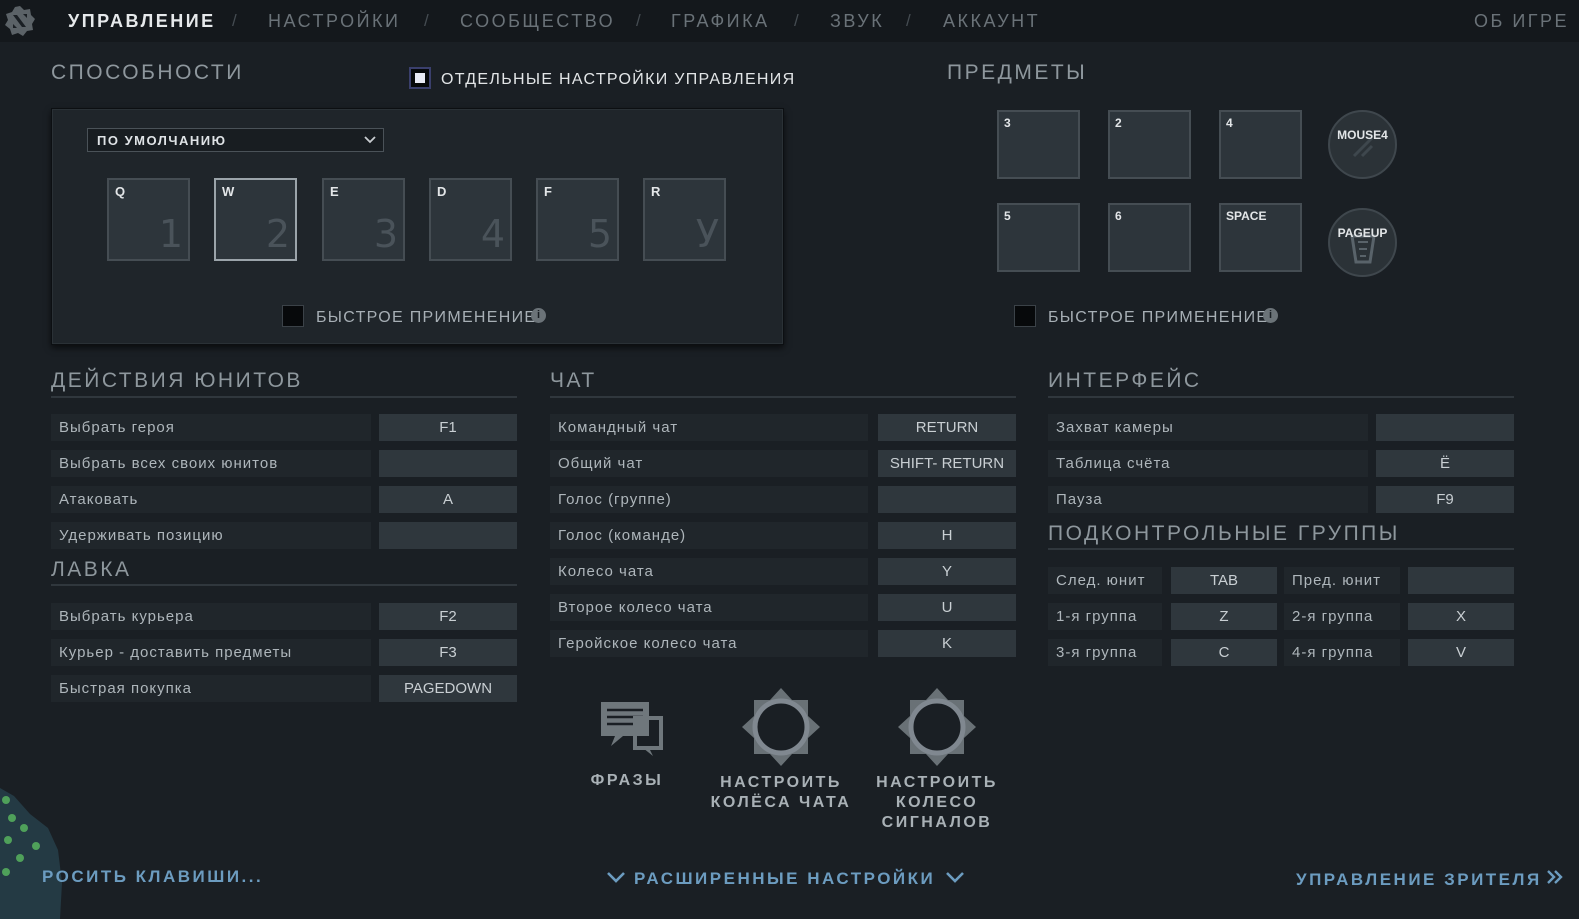  What do you see at coordinates (618, 79) in the screenshot?
I see `separate-settings-label: ОТДЕЛЬНЫЕ НАСТРОЙКИ УПРАВЛЕНИЯ` at bounding box center [618, 79].